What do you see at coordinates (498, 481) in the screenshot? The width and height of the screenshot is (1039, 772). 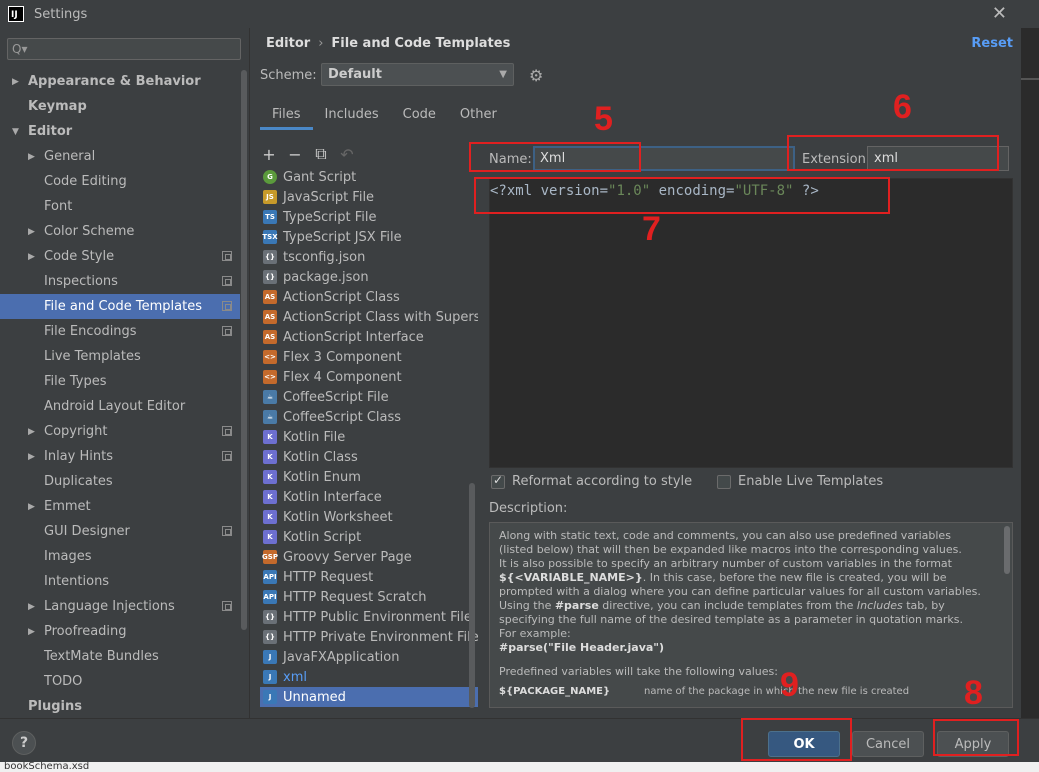 I see `reformat-checkbox` at bounding box center [498, 481].